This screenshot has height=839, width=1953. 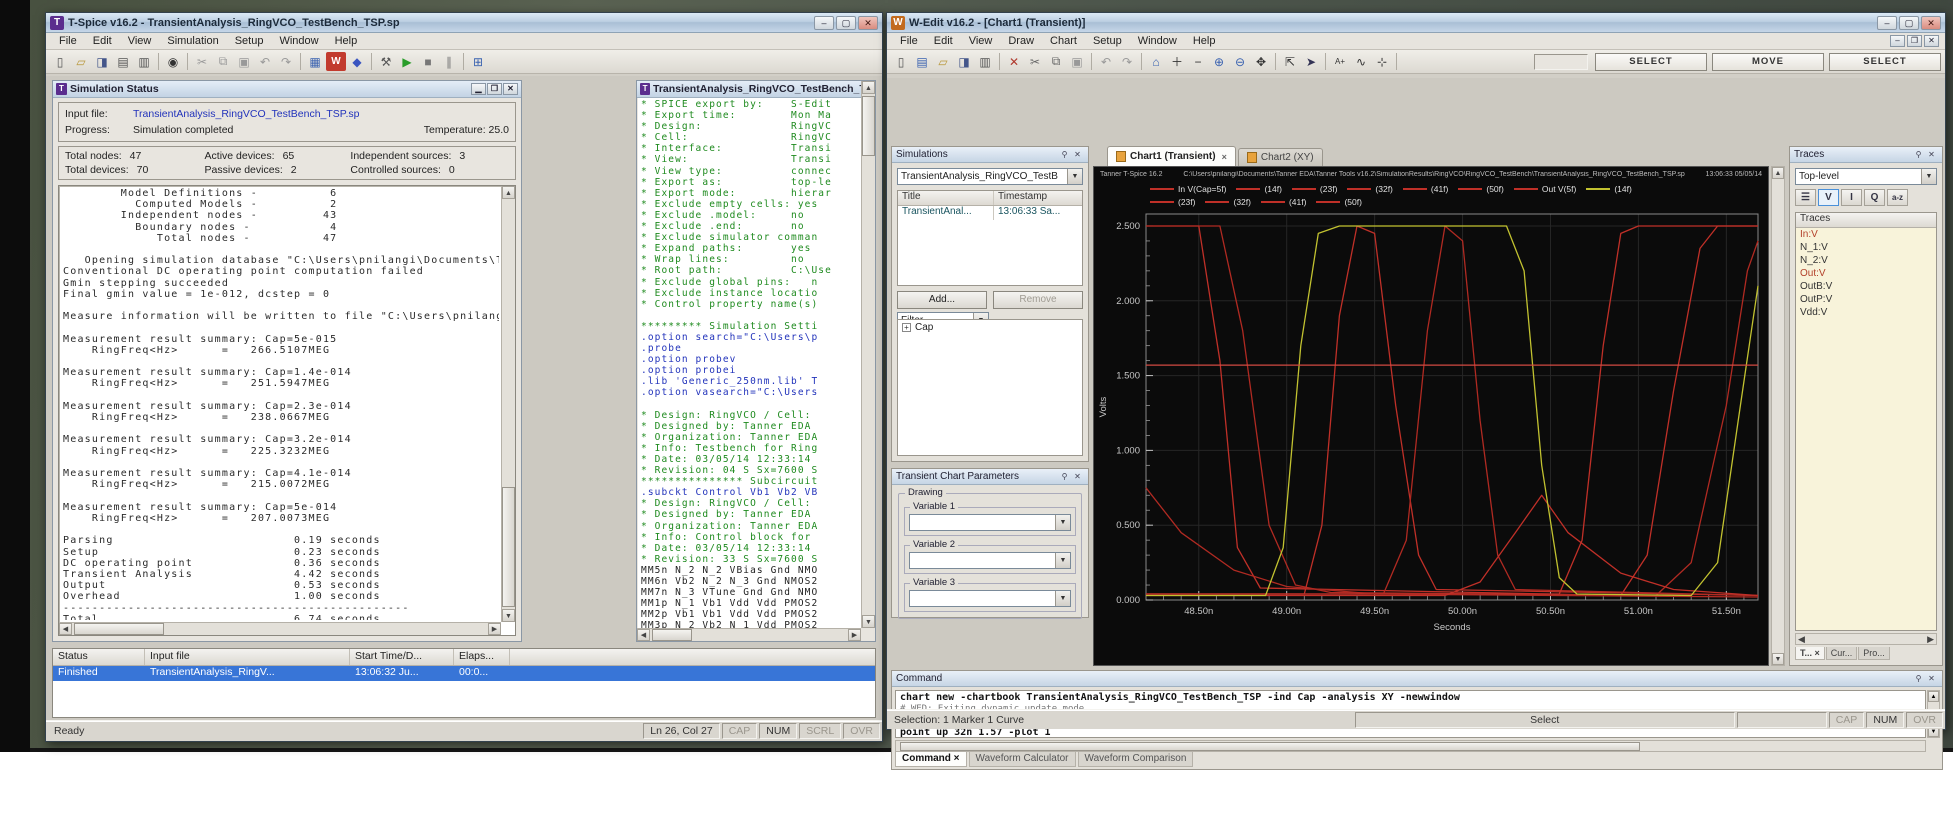 What do you see at coordinates (1063, 41) in the screenshot?
I see `menu-chart: Chart` at bounding box center [1063, 41].